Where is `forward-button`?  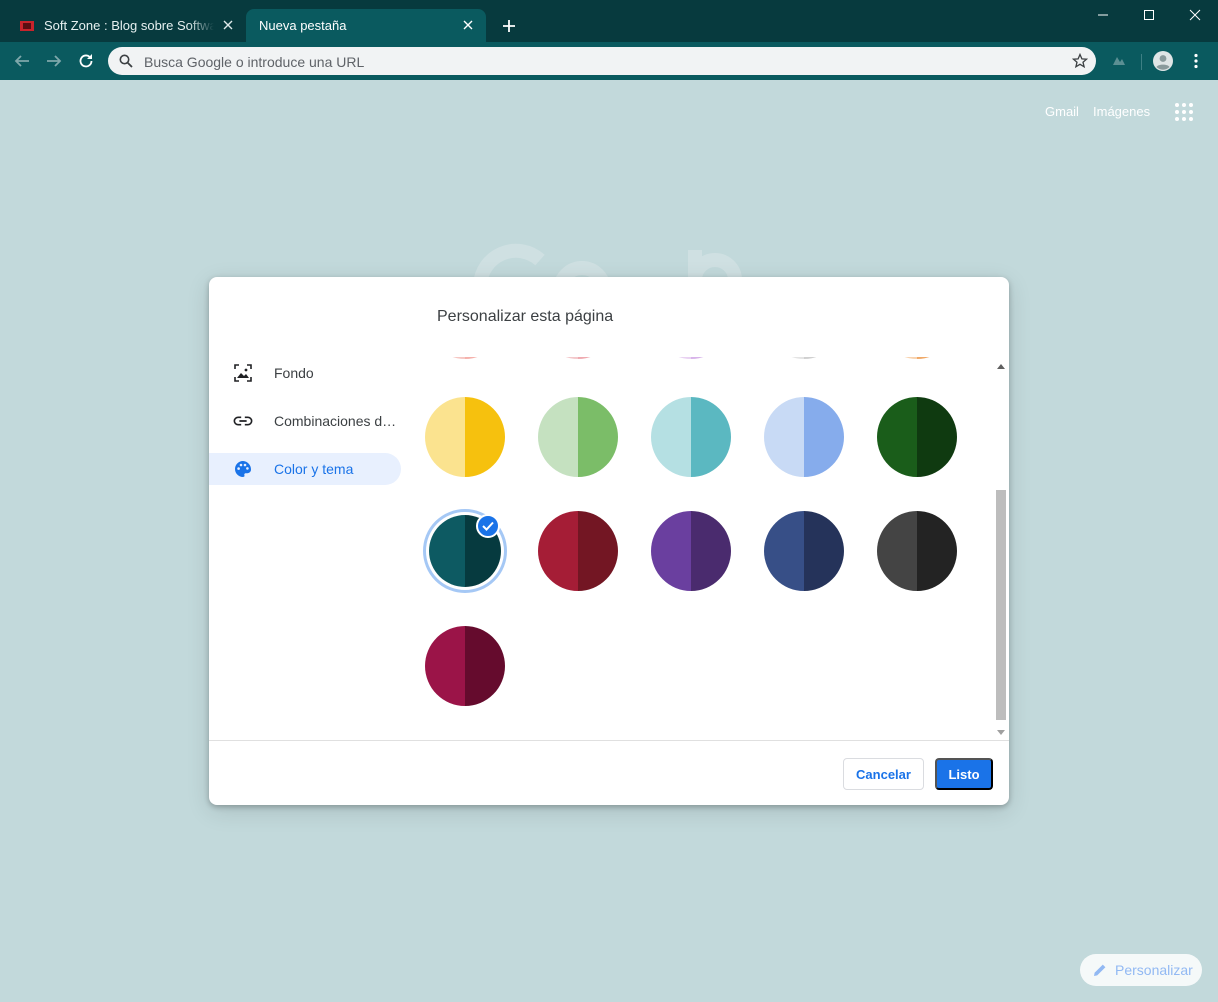 forward-button is located at coordinates (54, 61).